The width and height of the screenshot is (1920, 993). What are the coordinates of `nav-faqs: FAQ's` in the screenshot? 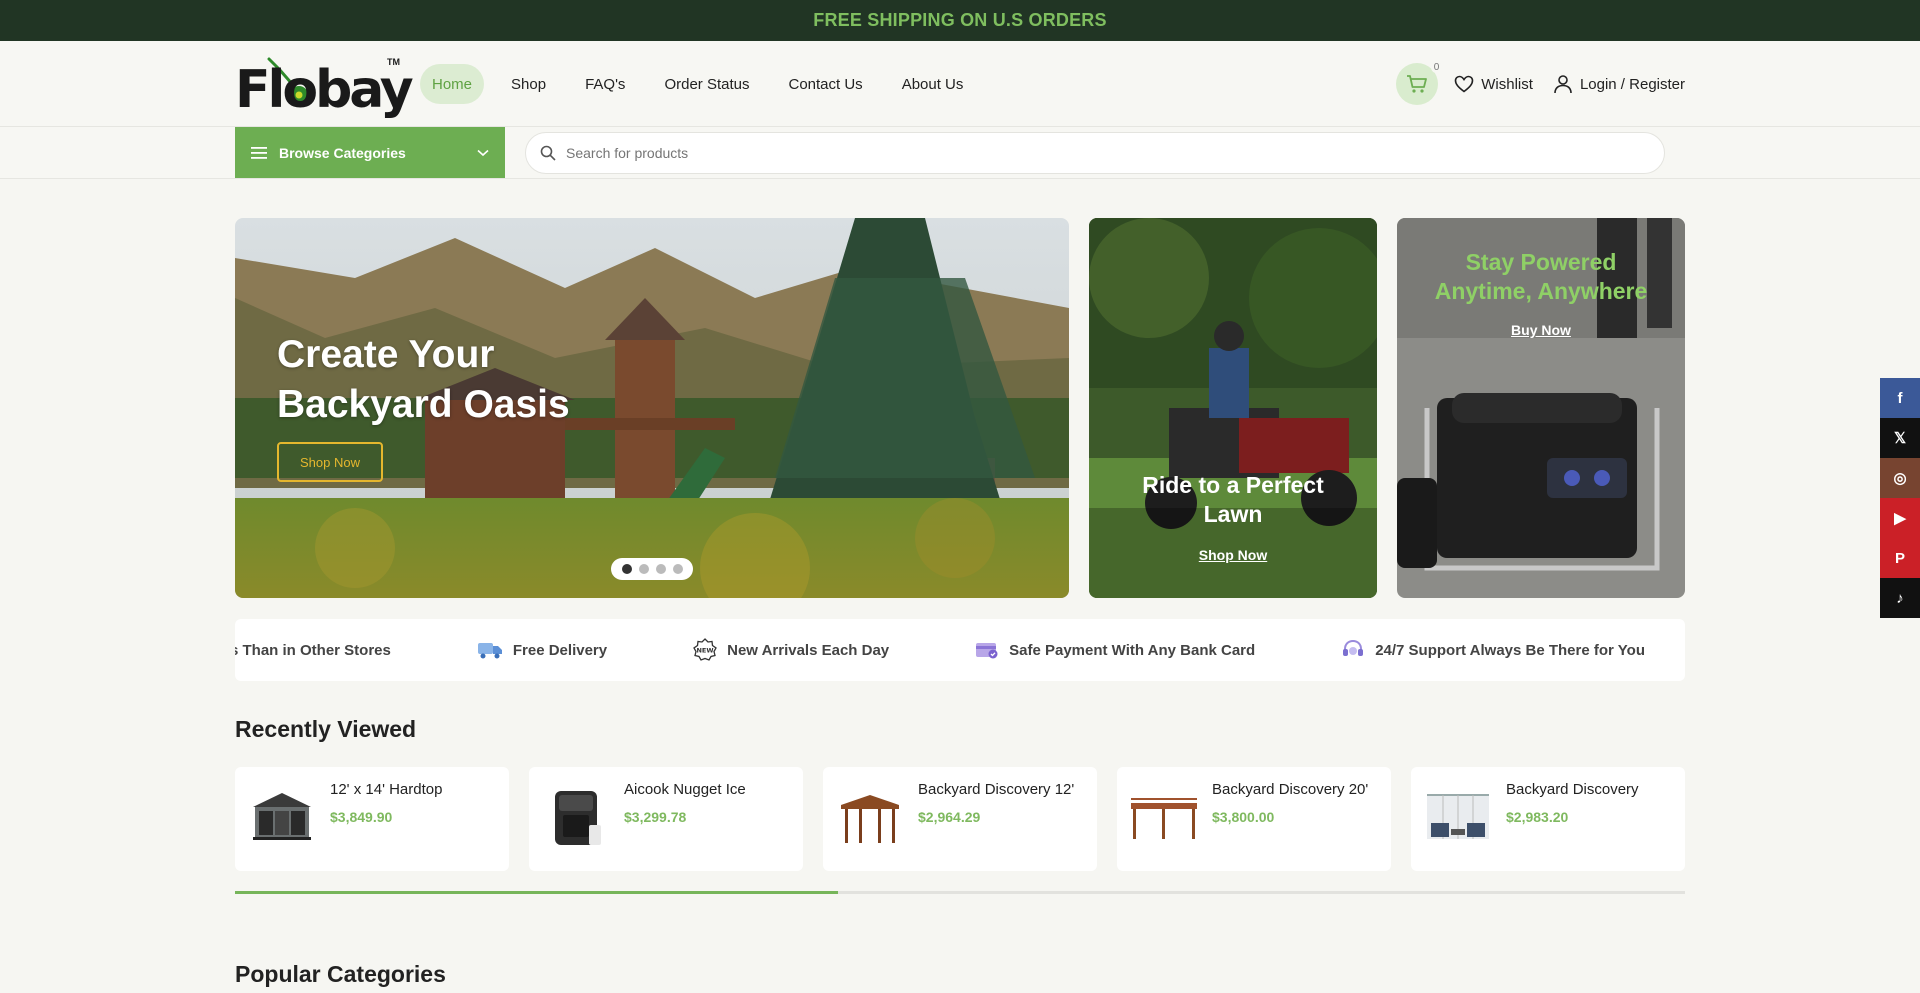 It's located at (605, 84).